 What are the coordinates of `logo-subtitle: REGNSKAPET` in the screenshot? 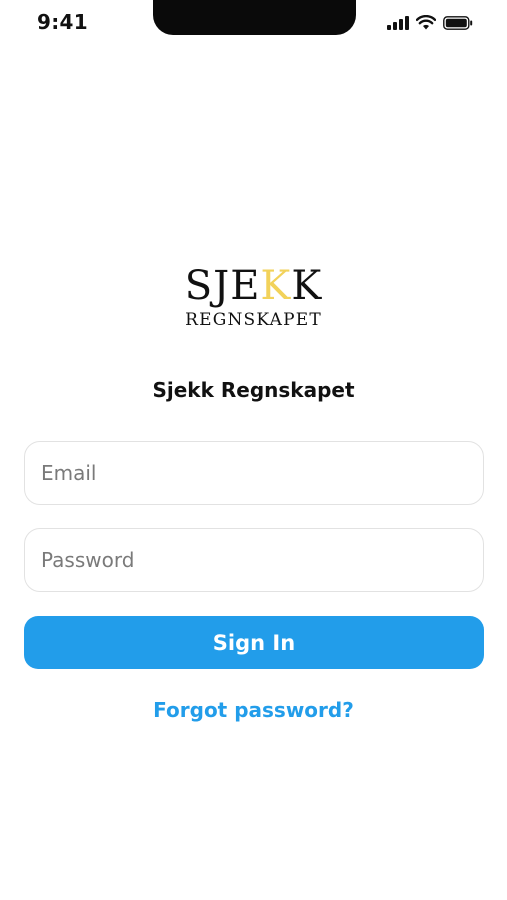 It's located at (253, 320).